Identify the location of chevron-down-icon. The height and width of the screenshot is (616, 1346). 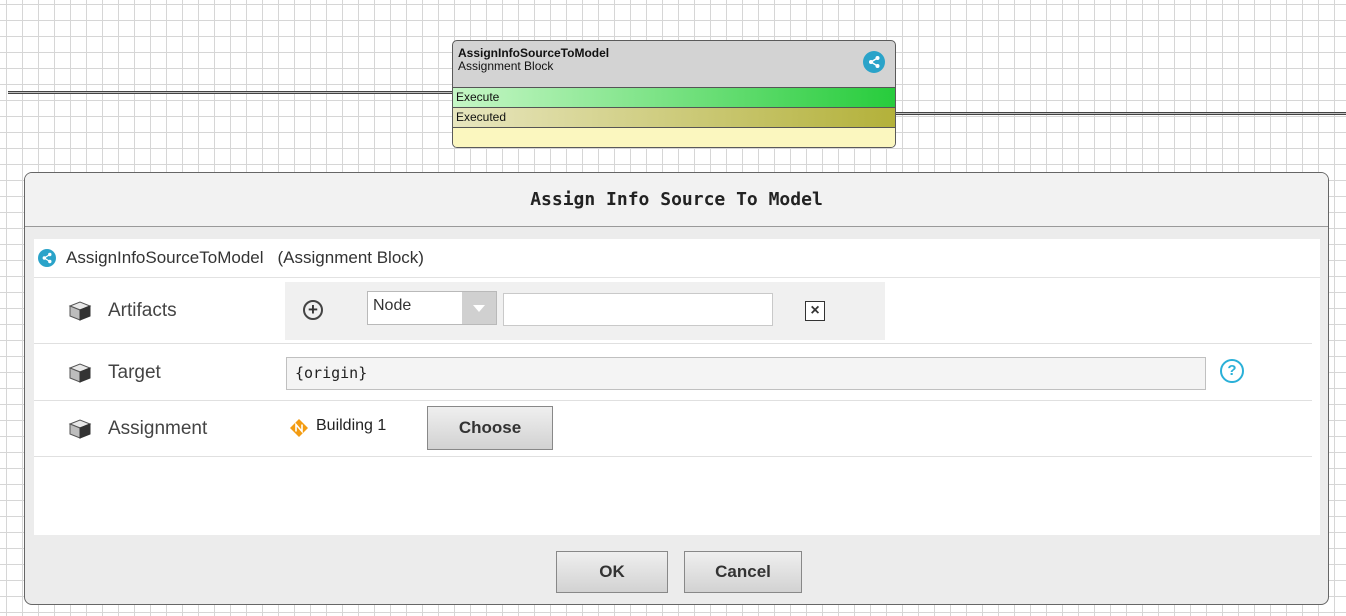
(479, 308).